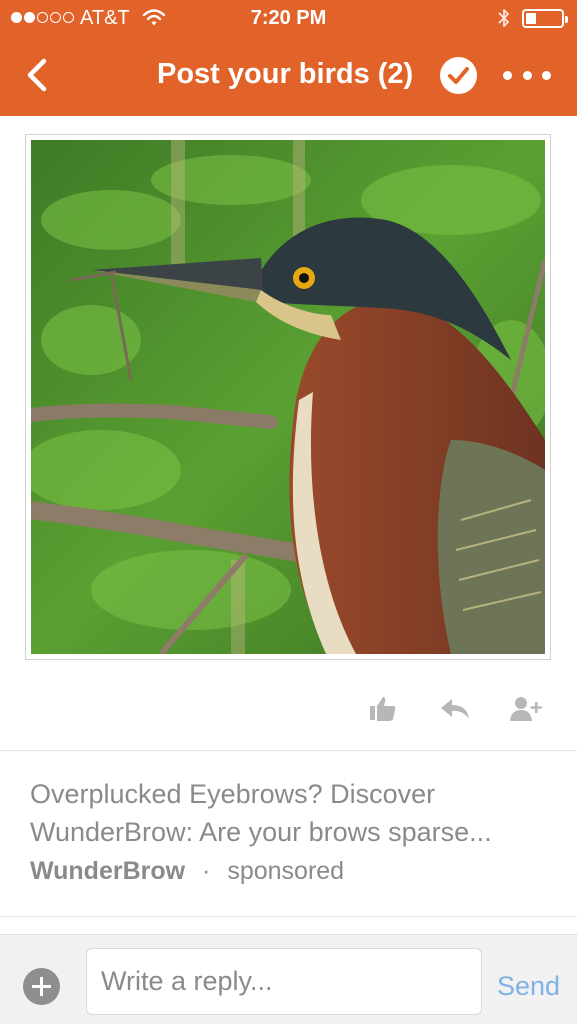 The height and width of the screenshot is (1024, 577). What do you see at coordinates (504, 21) in the screenshot?
I see `bluetooth-icon` at bounding box center [504, 21].